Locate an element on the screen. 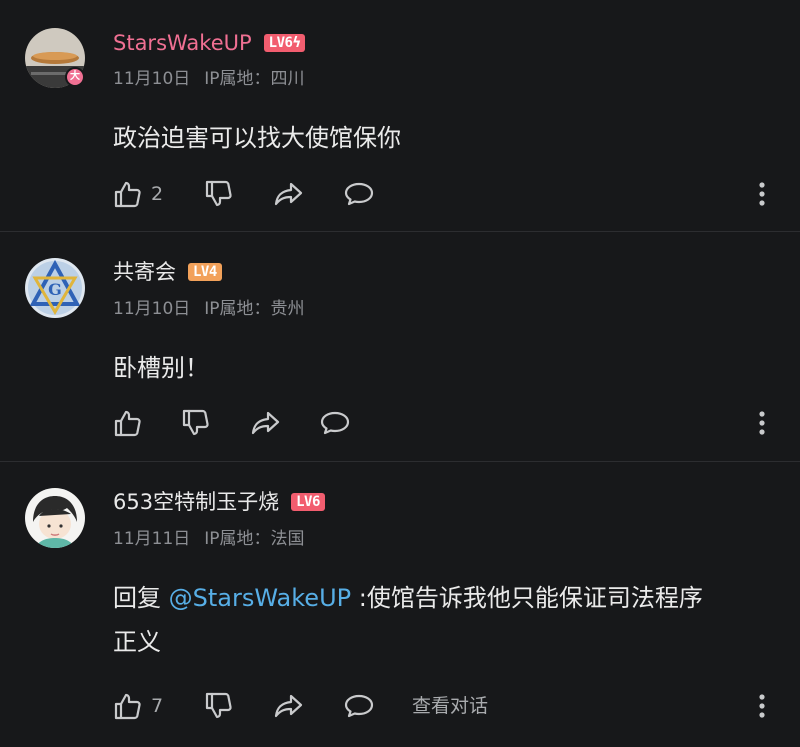 Image resolution: width=800 pixels, height=747 pixels. content-line-1: 回复 @StarsWakeUP :使馆告诉我他只能保证司法程序 is located at coordinates (446, 598).